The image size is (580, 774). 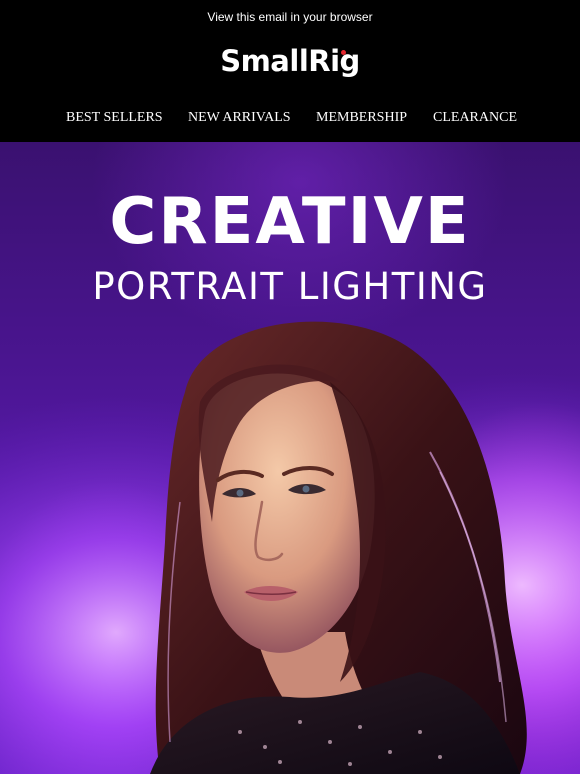 I want to click on nav-item-clearance: CLEARANCE, so click(x=475, y=118).